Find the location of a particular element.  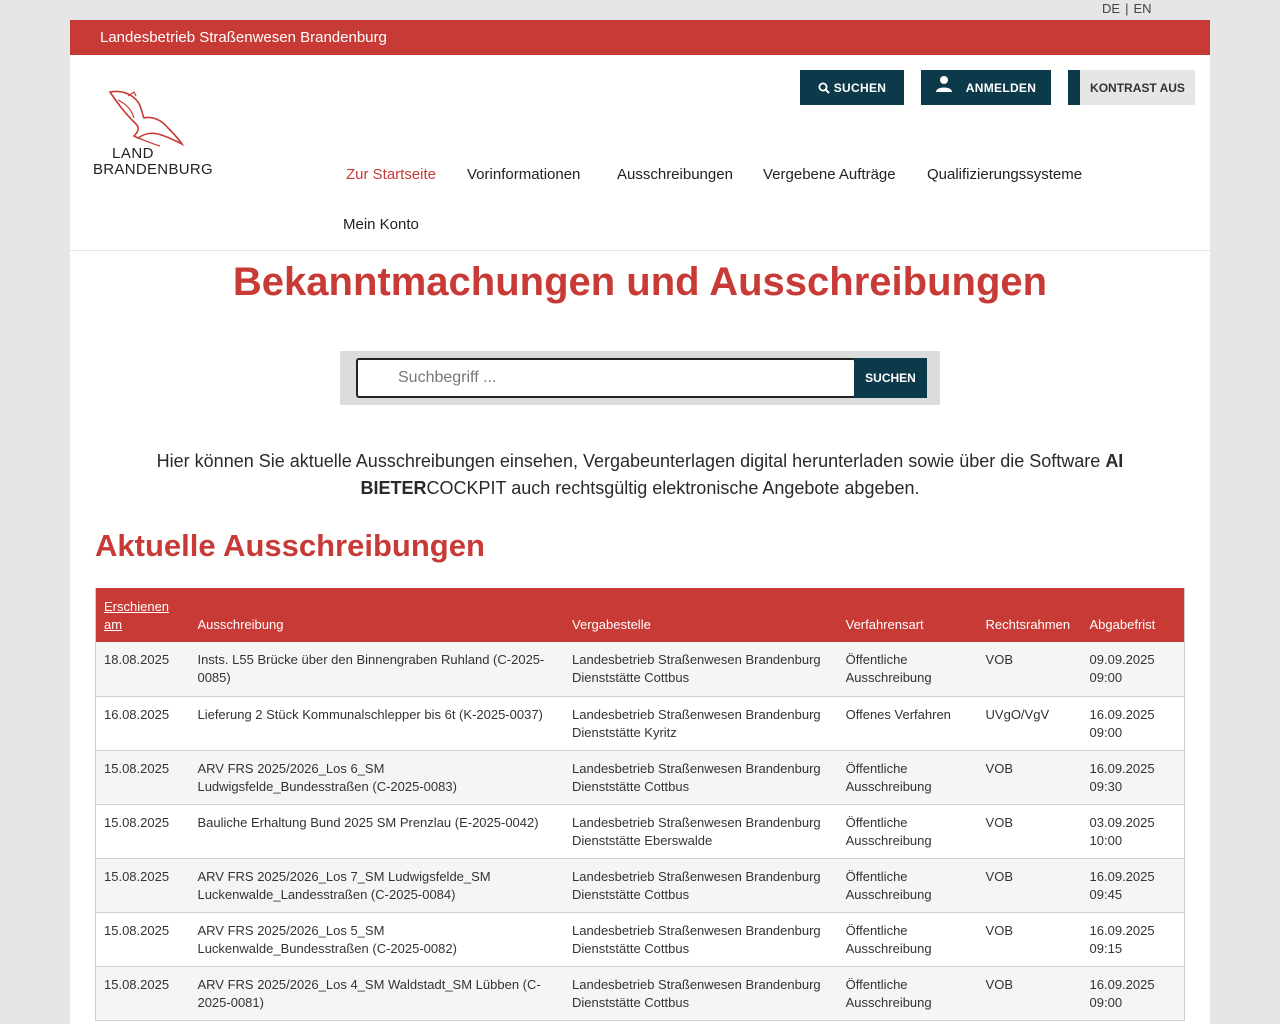

column-header-abgabefrist: Abgabefrist is located at coordinates (1133, 615).